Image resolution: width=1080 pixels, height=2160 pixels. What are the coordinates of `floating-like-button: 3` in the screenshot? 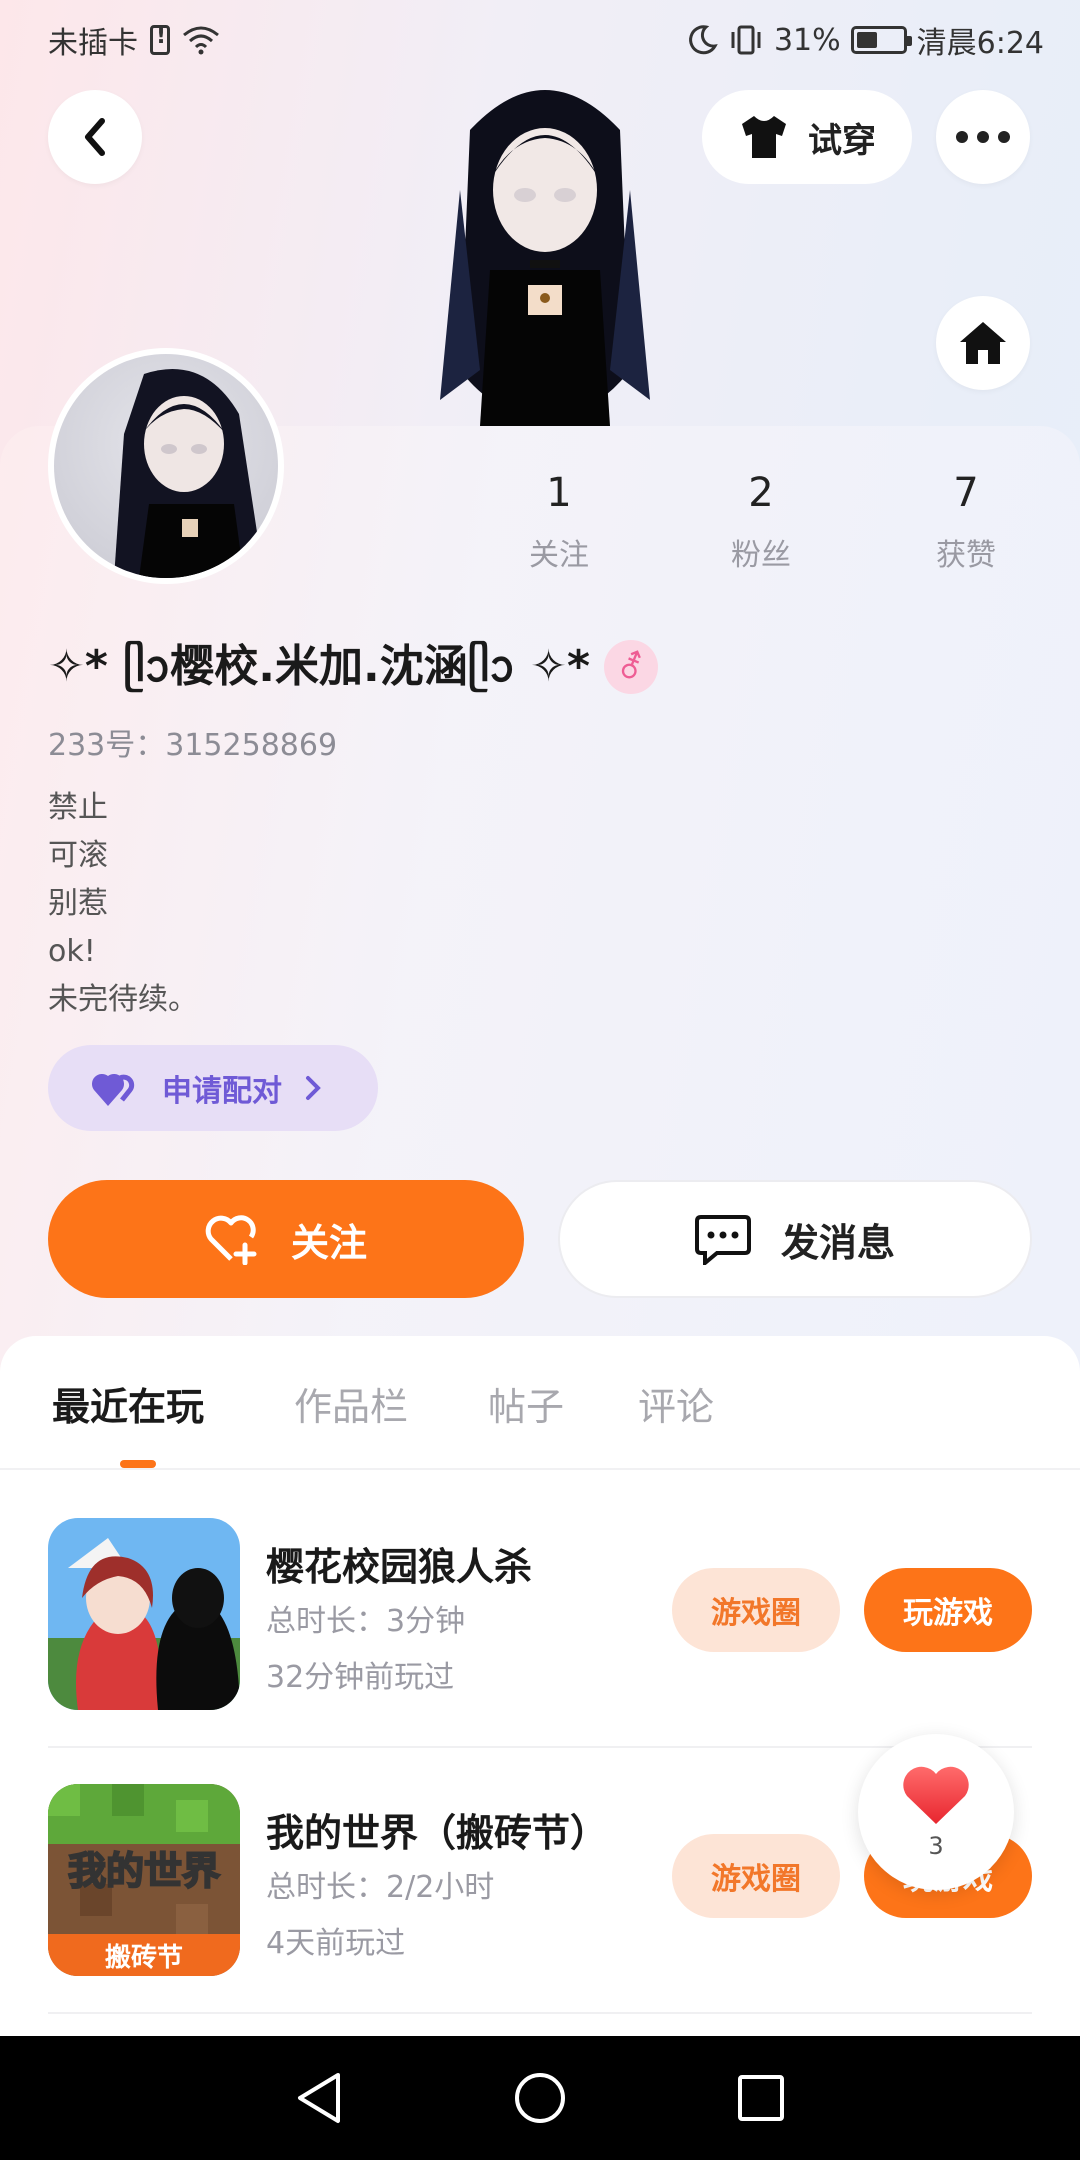 It's located at (936, 1812).